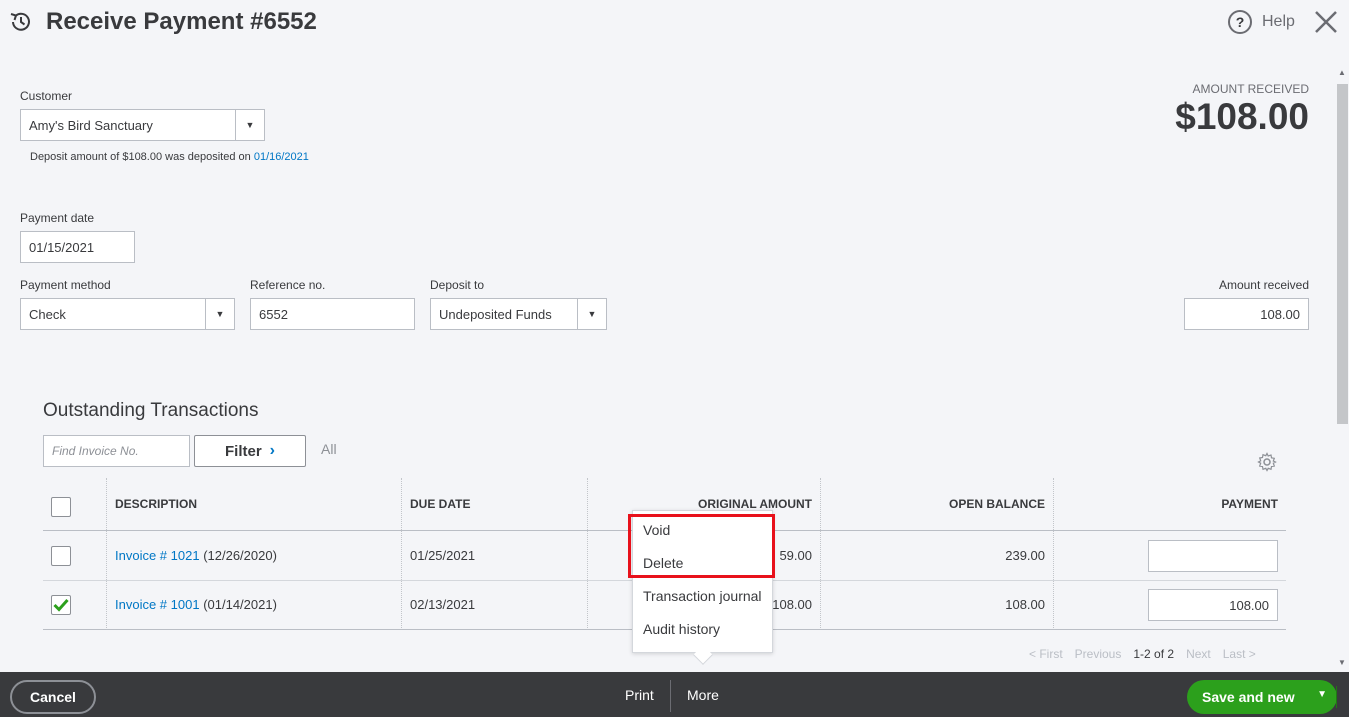  What do you see at coordinates (639, 695) in the screenshot?
I see `print-button: Print` at bounding box center [639, 695].